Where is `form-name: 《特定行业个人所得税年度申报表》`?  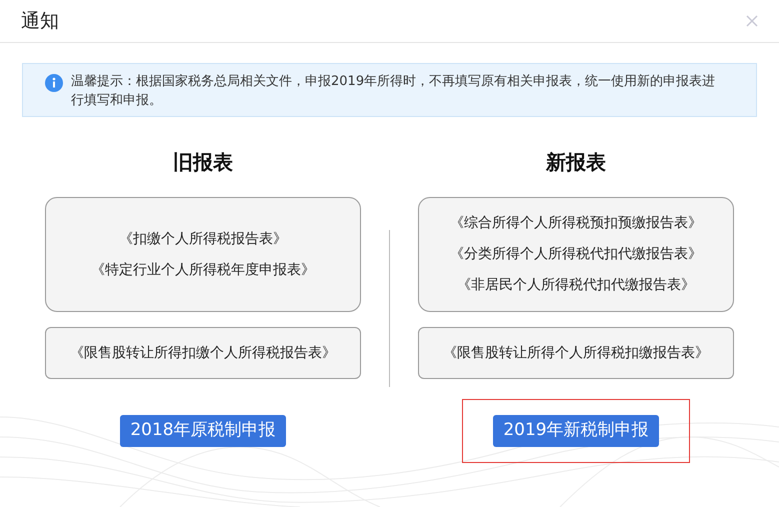
form-name: 《特定行业个人所得税年度申报表》 is located at coordinates (203, 270).